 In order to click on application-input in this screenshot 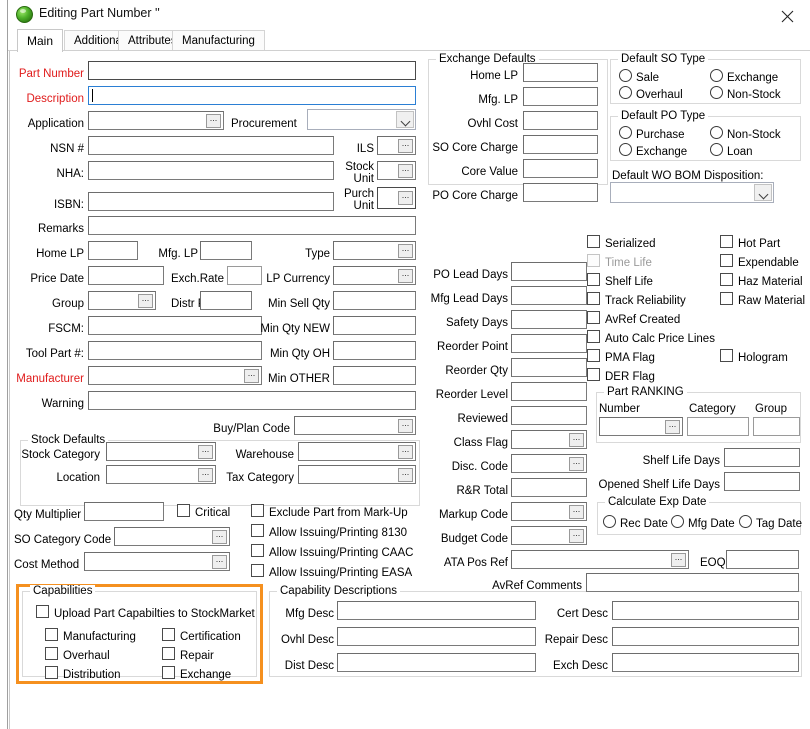, I will do `click(156, 120)`.